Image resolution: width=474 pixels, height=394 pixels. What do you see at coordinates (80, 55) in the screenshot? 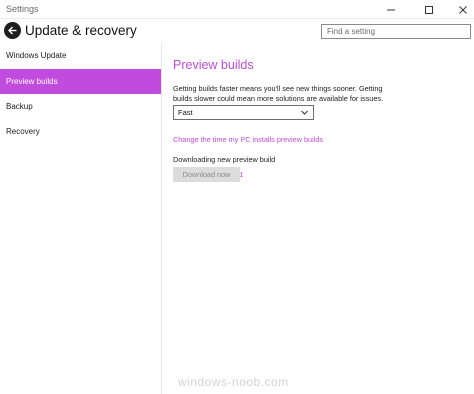
I see `sidebar-item-windows-update: Windows Update` at bounding box center [80, 55].